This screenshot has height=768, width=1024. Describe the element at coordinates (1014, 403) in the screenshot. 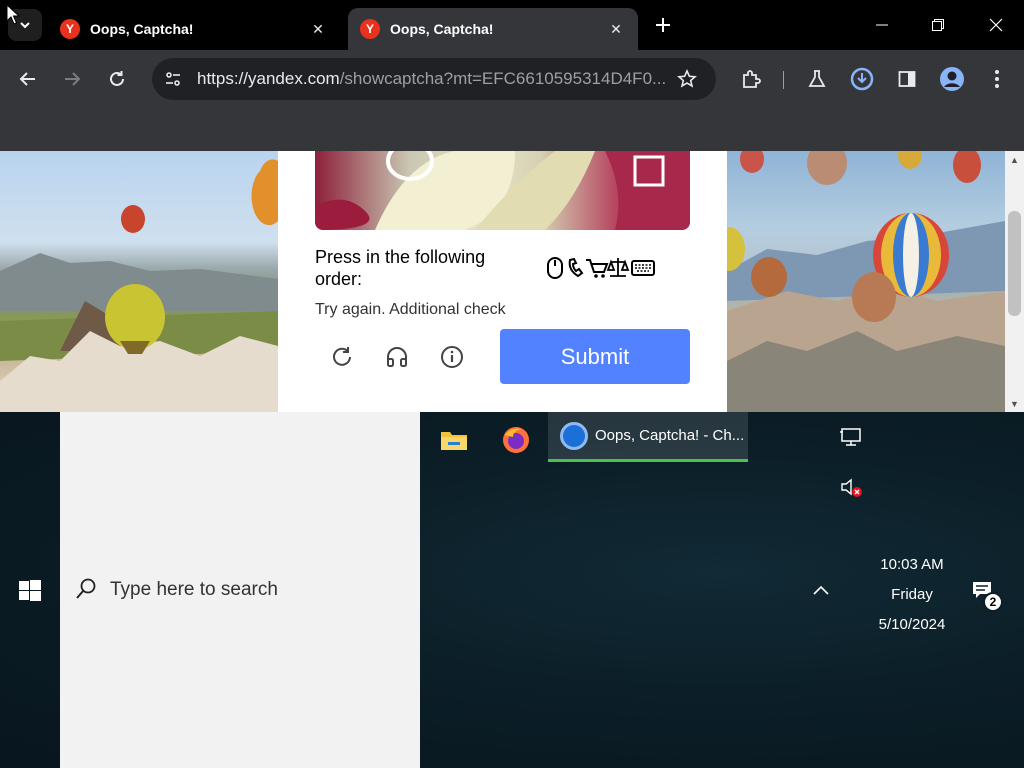

I see `scroll-down-icon: ▼` at that location.